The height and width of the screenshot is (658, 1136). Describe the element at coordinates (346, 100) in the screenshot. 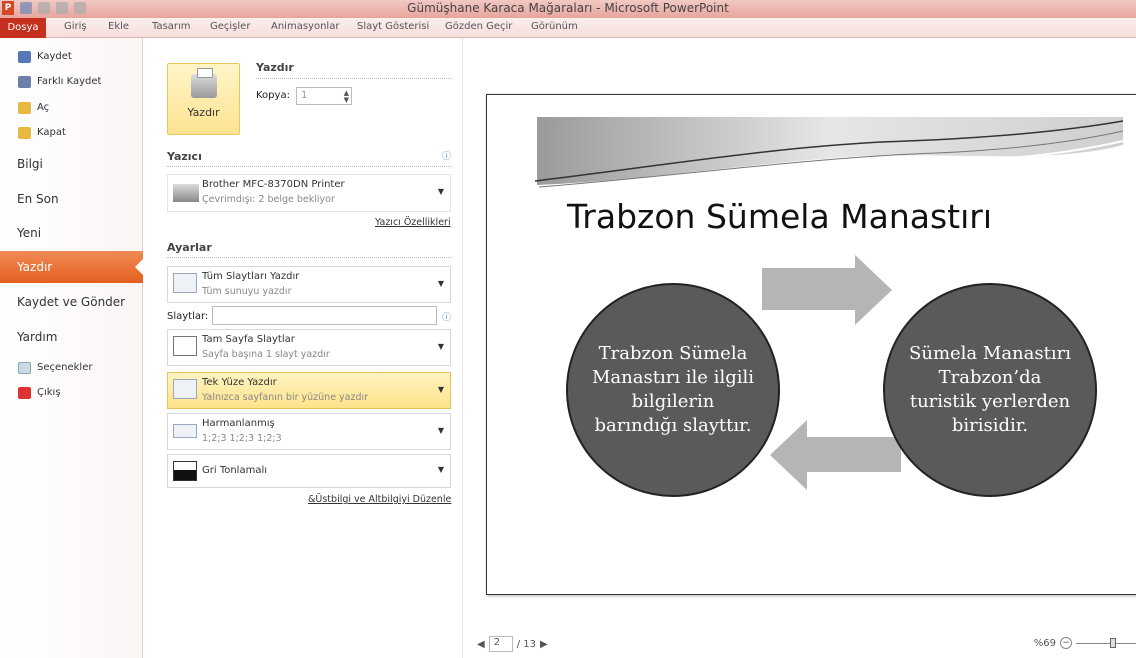

I see `spin-down-icon: ▼` at that location.